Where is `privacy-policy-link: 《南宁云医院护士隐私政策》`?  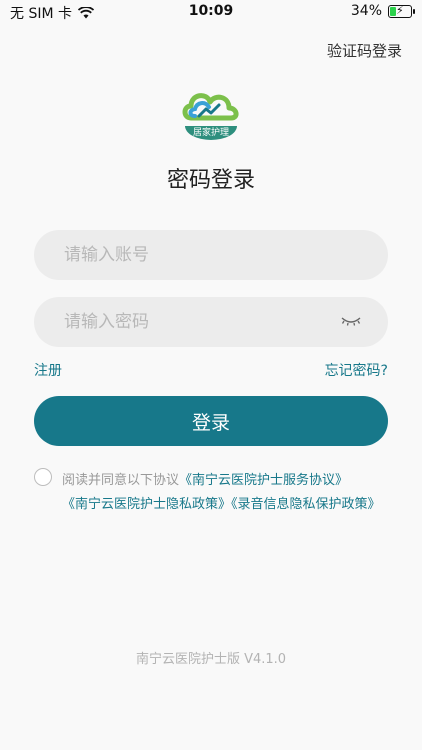
privacy-policy-link: 《南宁云医院护士隐私政策》 is located at coordinates (146, 504).